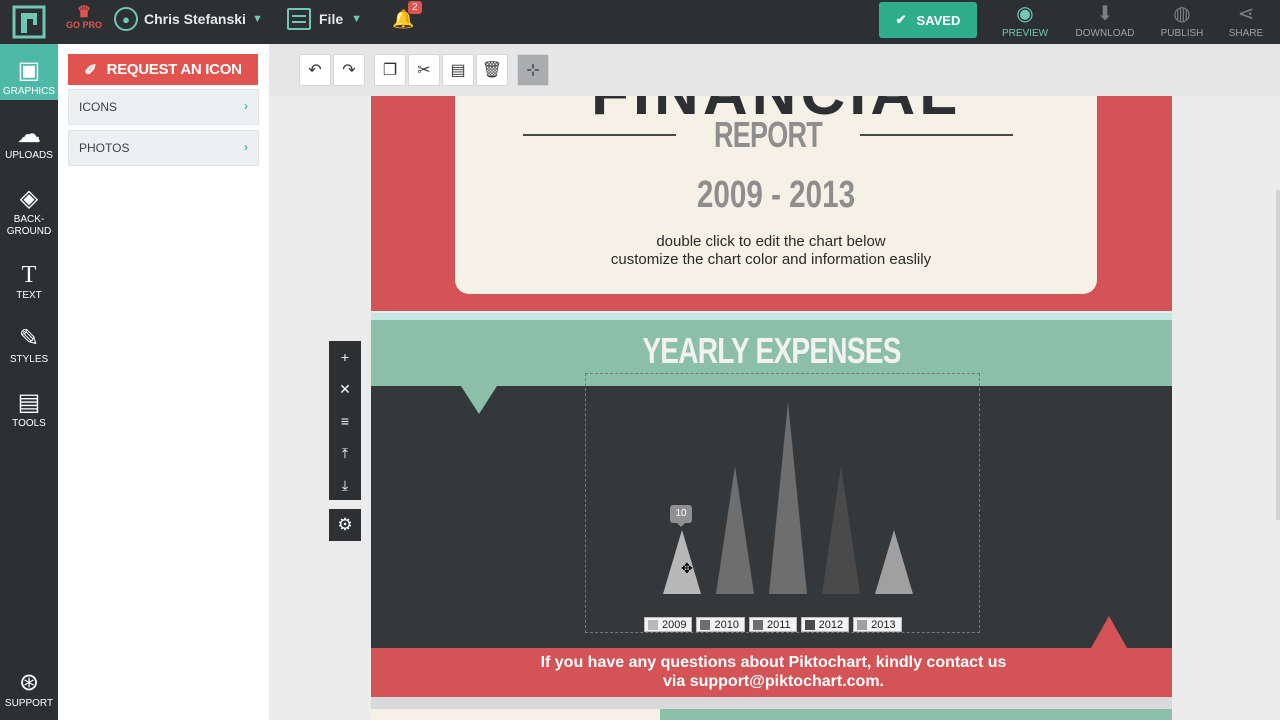  What do you see at coordinates (29, 22) in the screenshot?
I see `piktochart-logo` at bounding box center [29, 22].